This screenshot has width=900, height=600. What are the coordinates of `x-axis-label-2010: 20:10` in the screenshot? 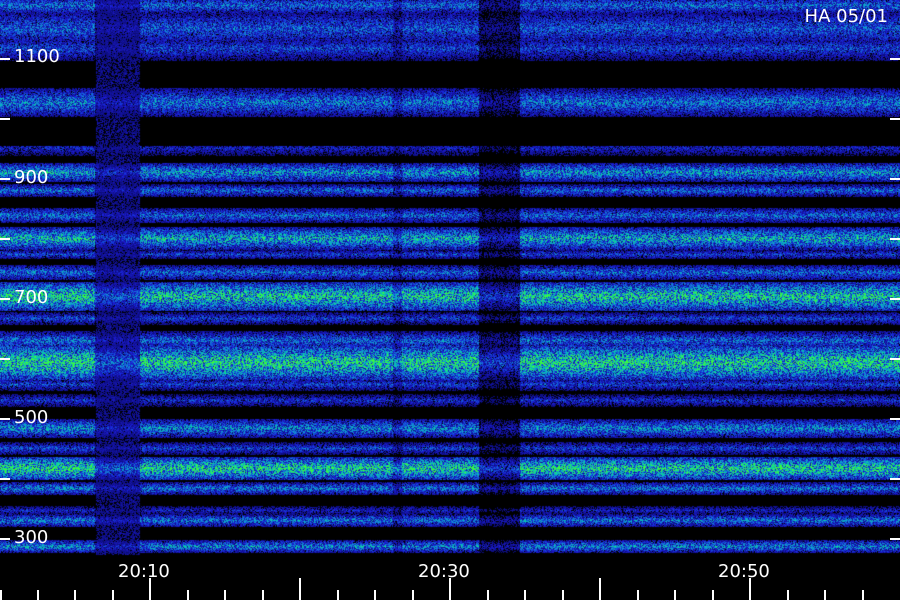 It's located at (144, 571).